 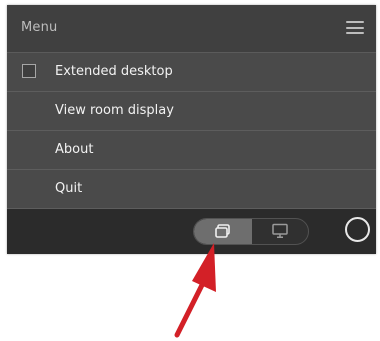 What do you see at coordinates (191, 150) in the screenshot?
I see `menu-item-about: About` at bounding box center [191, 150].